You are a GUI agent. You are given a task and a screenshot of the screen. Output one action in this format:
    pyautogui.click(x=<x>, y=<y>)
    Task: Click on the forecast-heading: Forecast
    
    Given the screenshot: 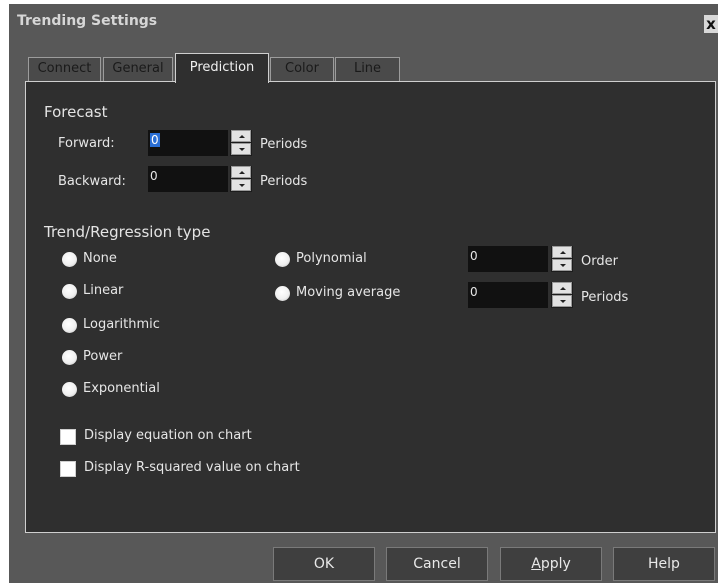 What is the action you would take?
    pyautogui.click(x=76, y=112)
    